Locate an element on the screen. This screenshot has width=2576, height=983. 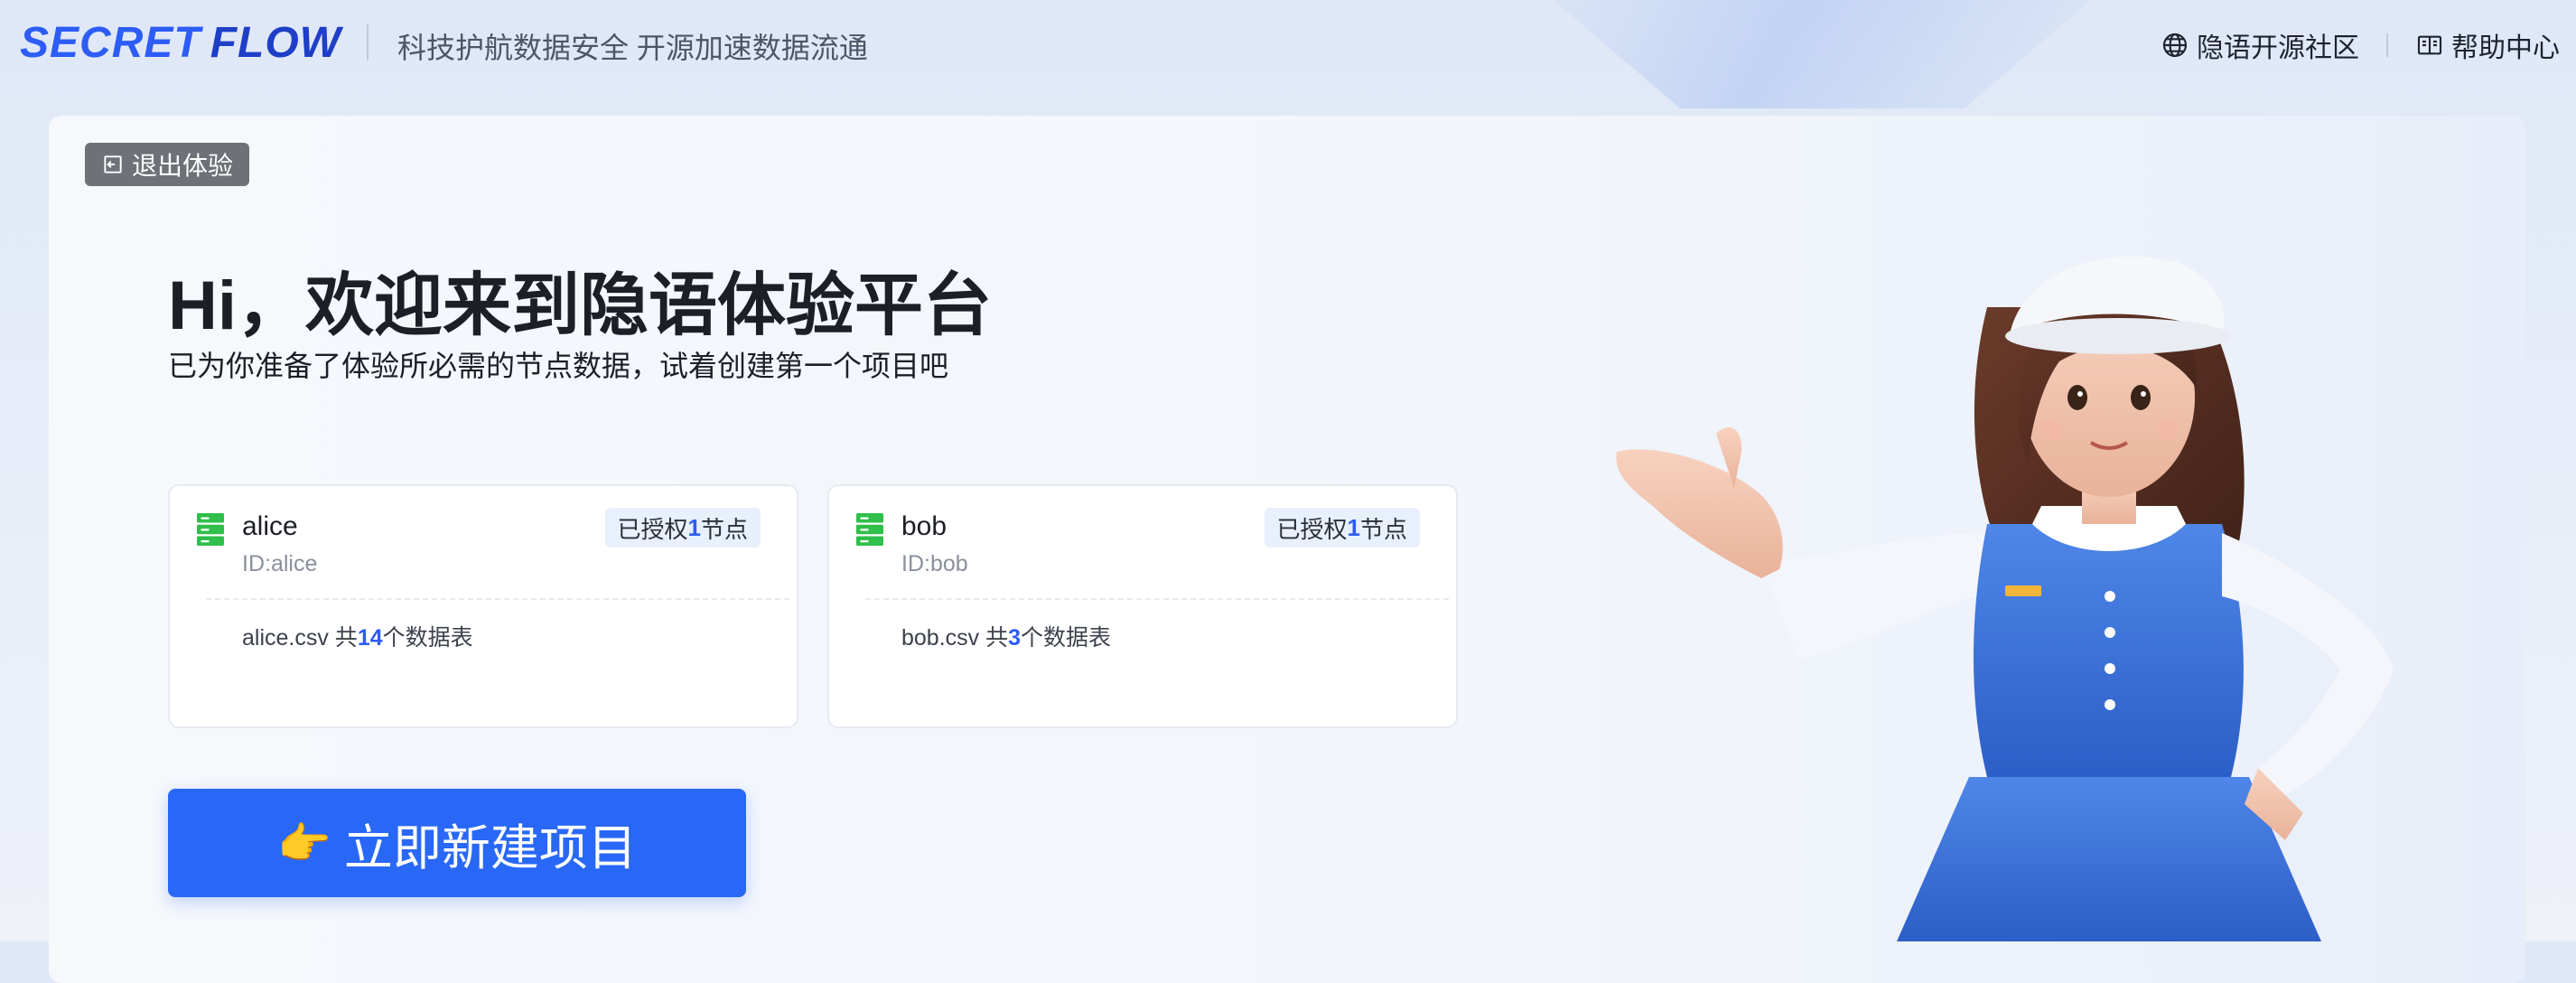
globe-icon is located at coordinates (2175, 45).